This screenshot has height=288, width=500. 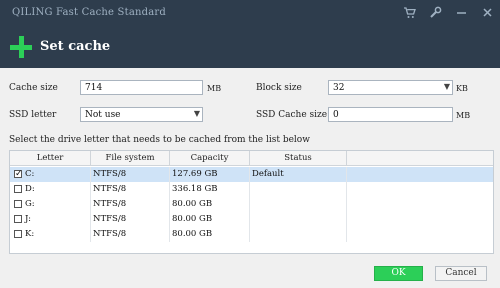 What do you see at coordinates (461, 273) in the screenshot?
I see `cancel-button: Cancel` at bounding box center [461, 273].